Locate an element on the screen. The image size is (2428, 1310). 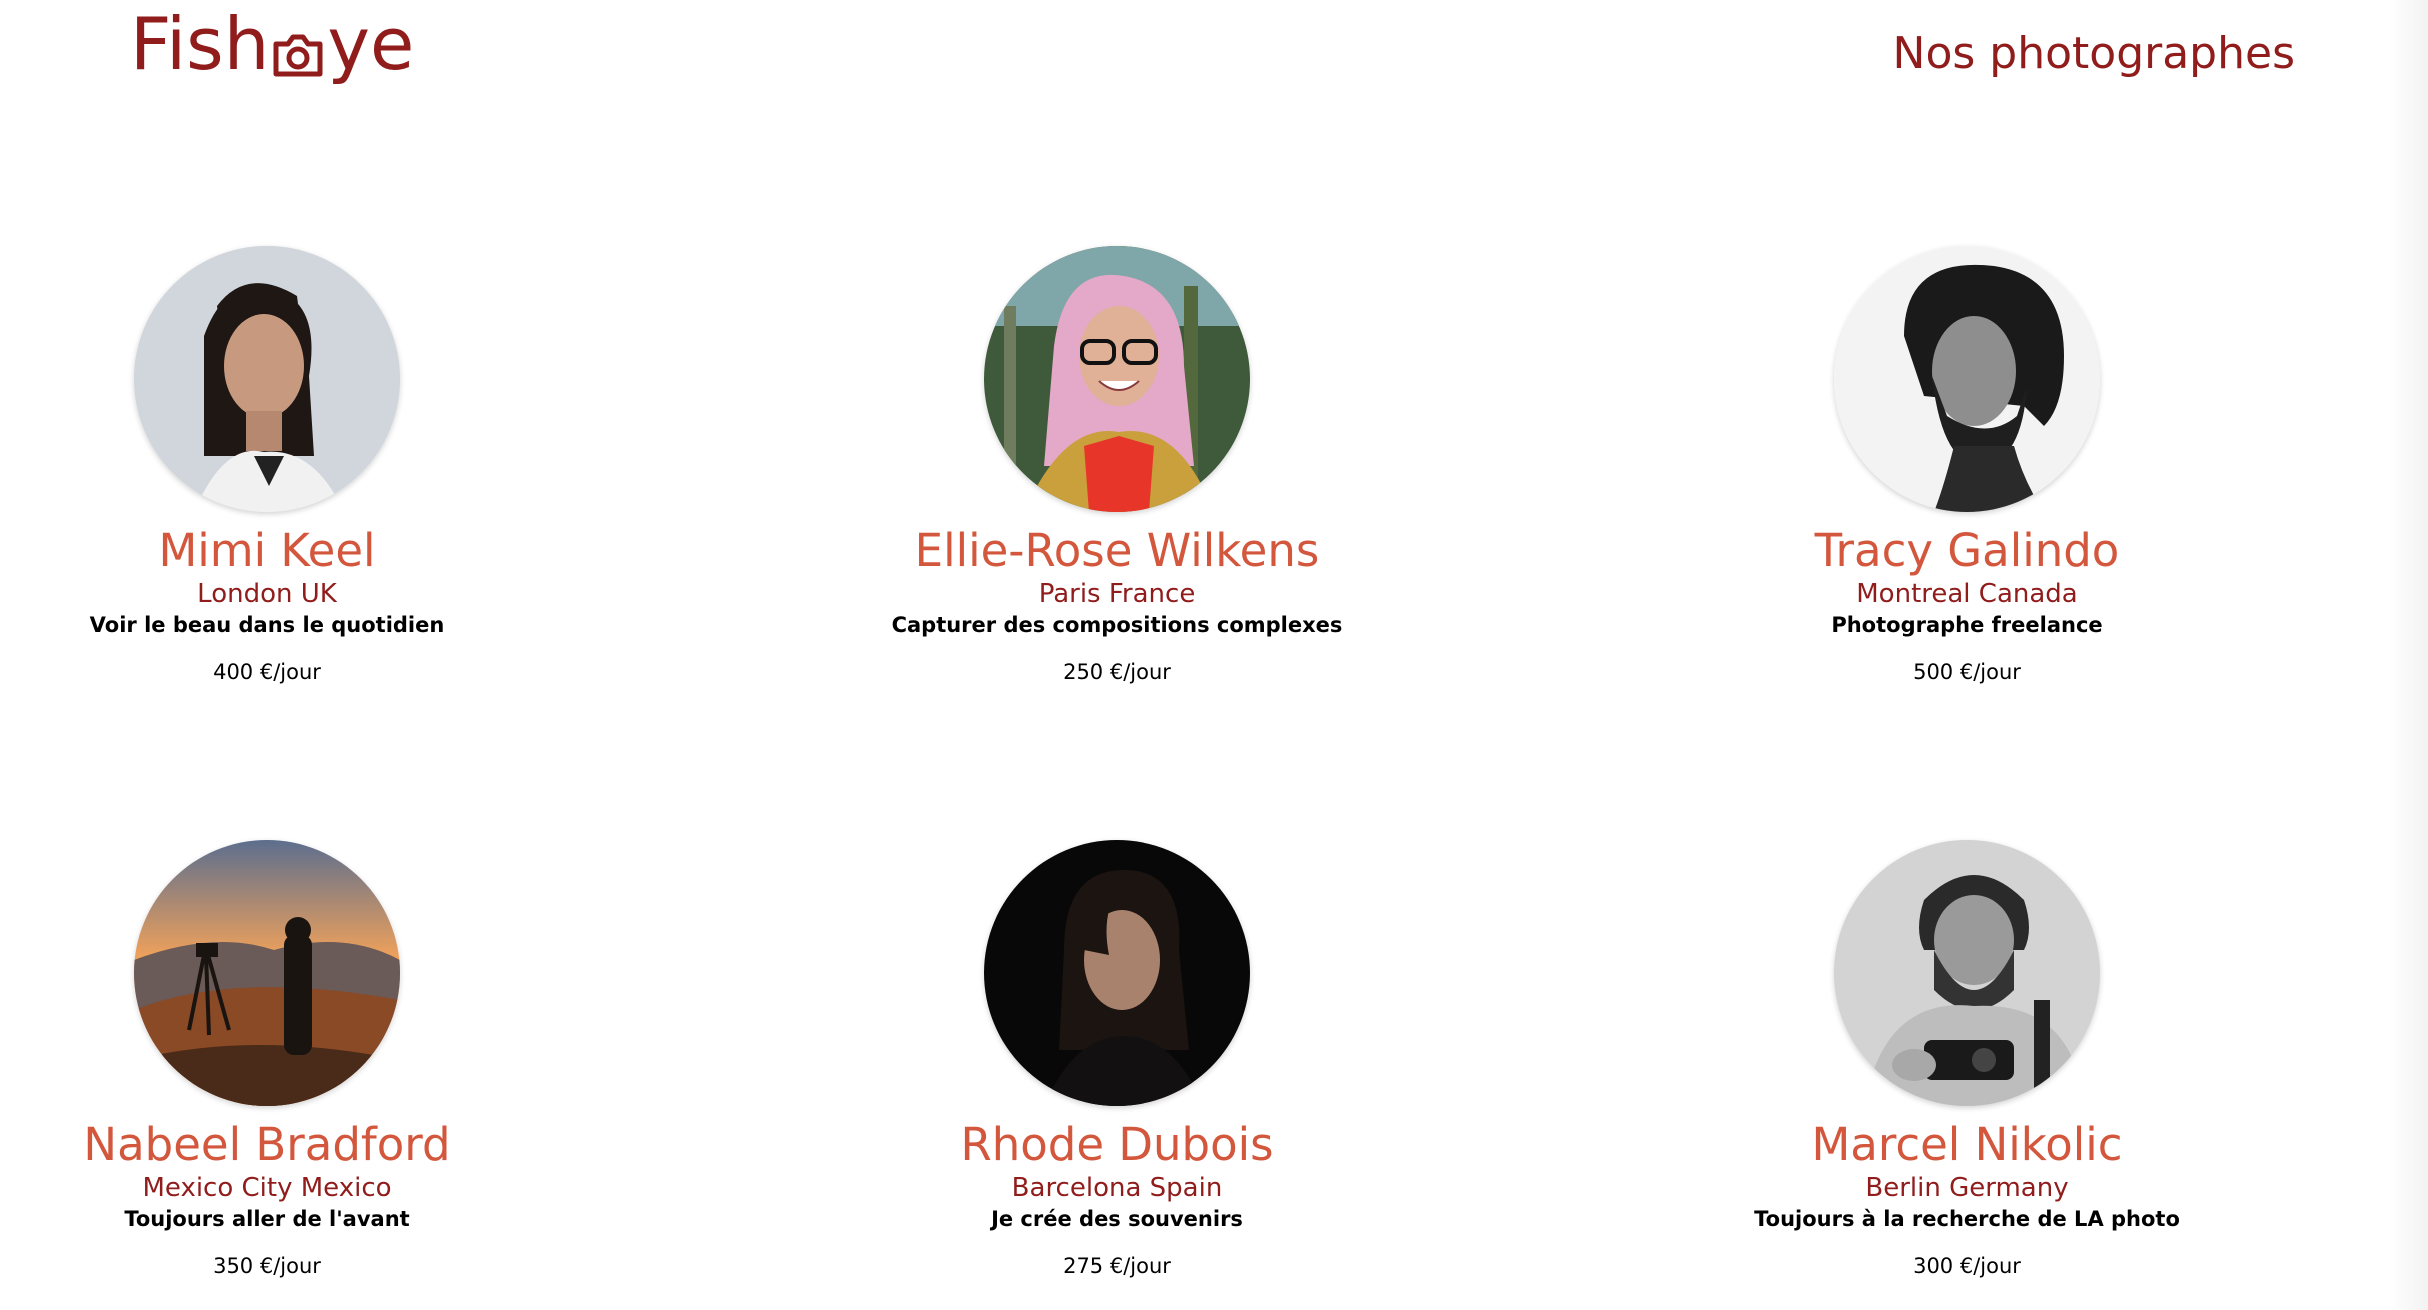
camera-icon is located at coordinates (298, 49).